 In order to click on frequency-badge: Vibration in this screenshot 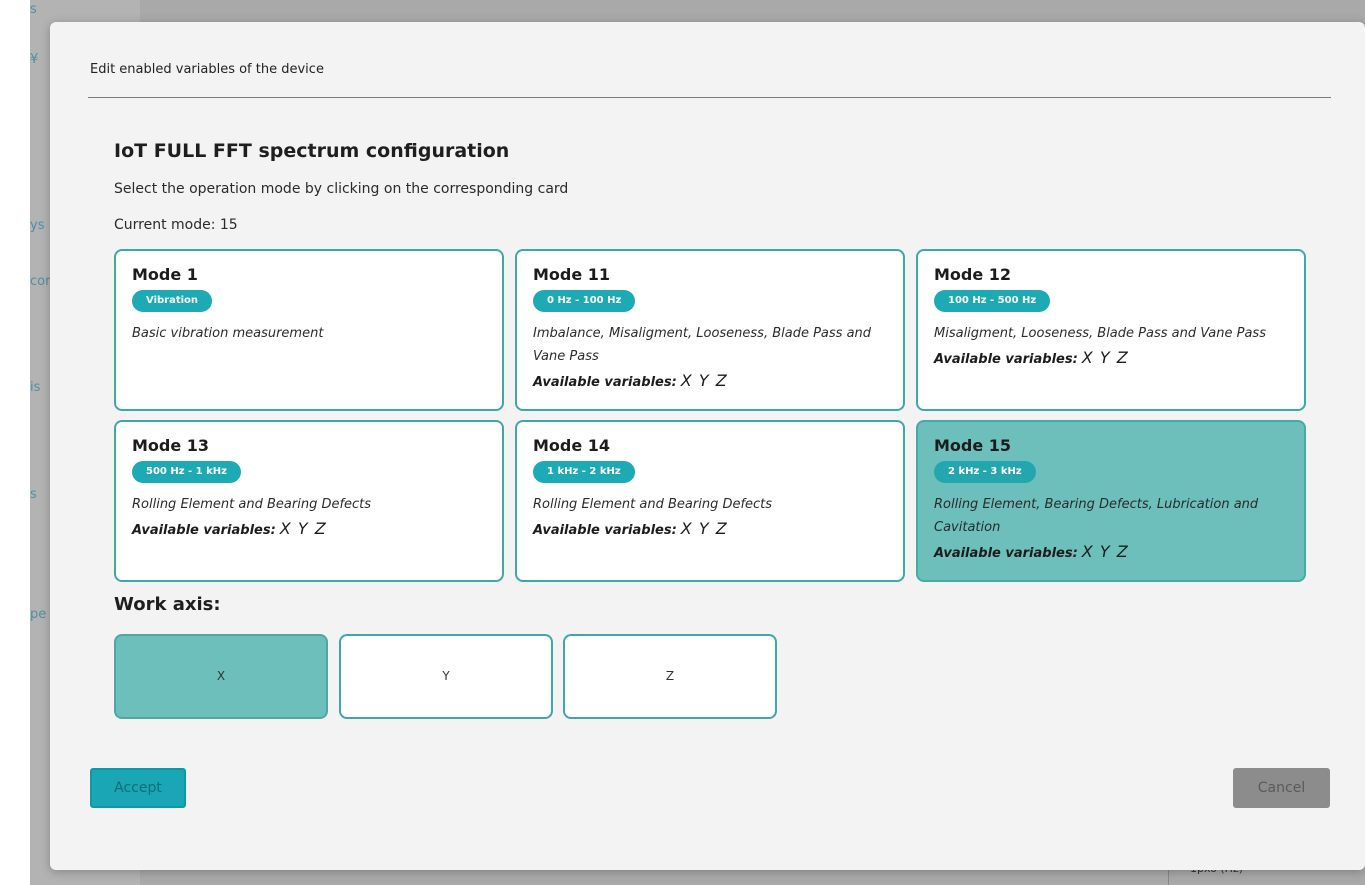, I will do `click(172, 301)`.